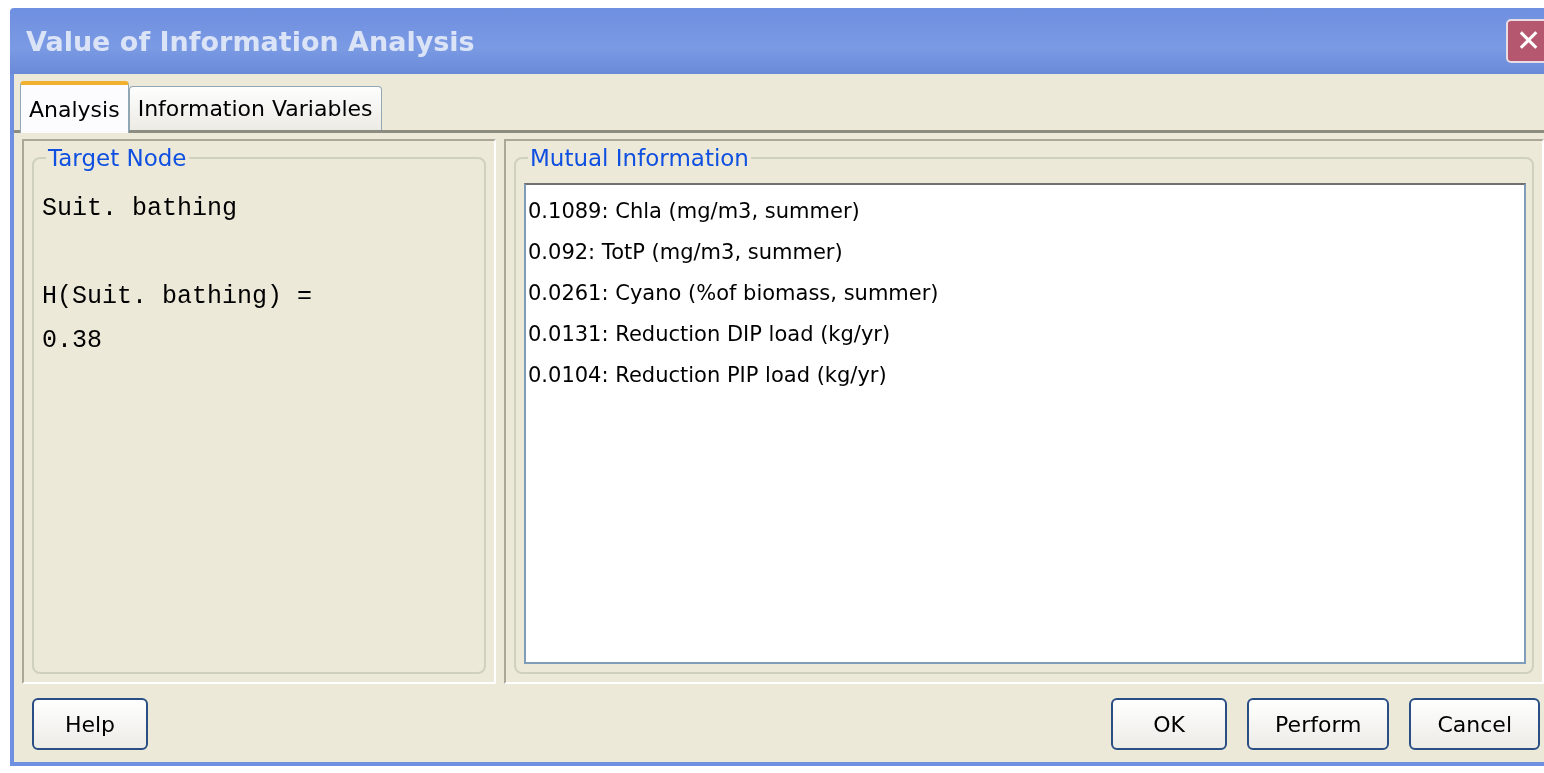 The image size is (1544, 773). Describe the element at coordinates (74, 107) in the screenshot. I see `tab: Analysis` at that location.